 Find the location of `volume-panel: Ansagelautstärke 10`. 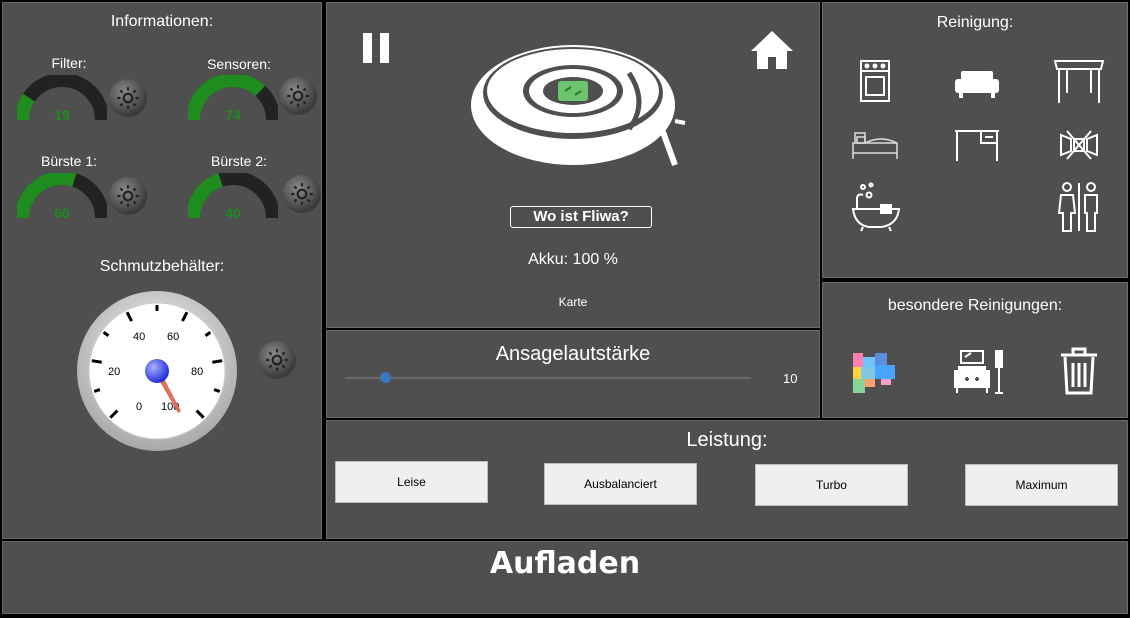

volume-panel: Ansagelautstärke 10 is located at coordinates (573, 374).